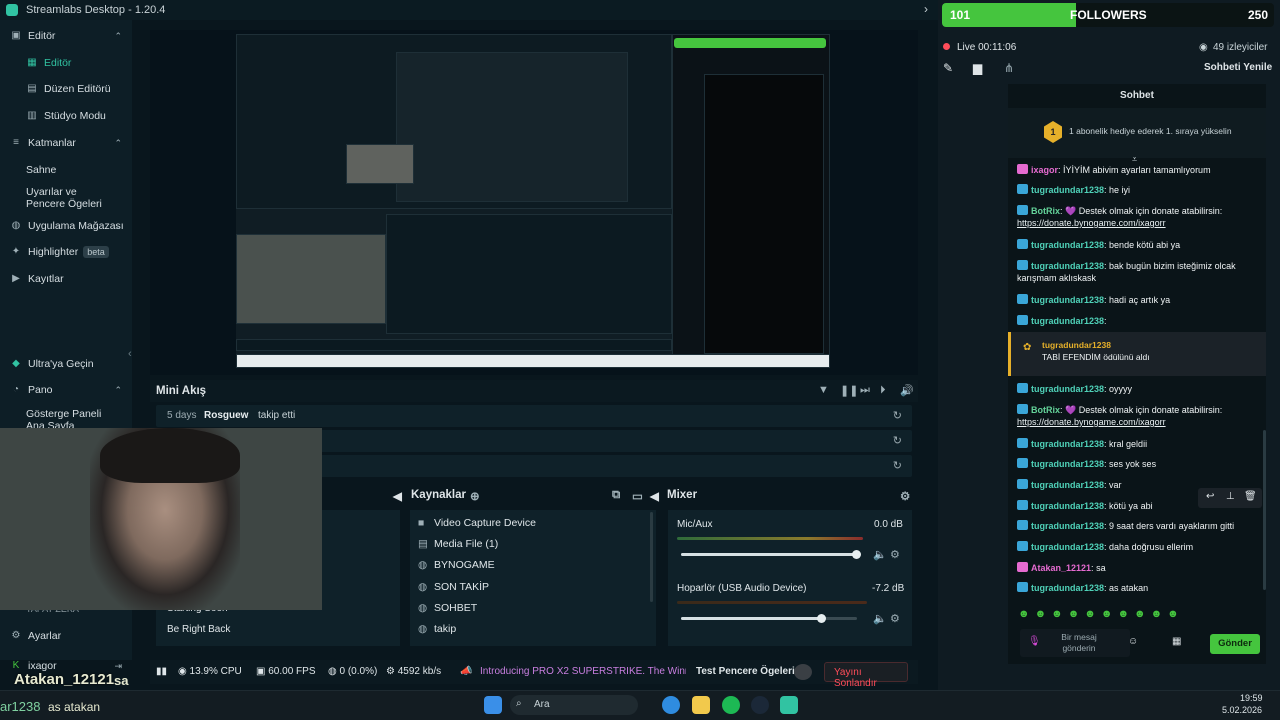 This screenshot has width=1280, height=720. I want to click on sidebar-item-settings: ⚙ Ayarlar, so click(66, 636).